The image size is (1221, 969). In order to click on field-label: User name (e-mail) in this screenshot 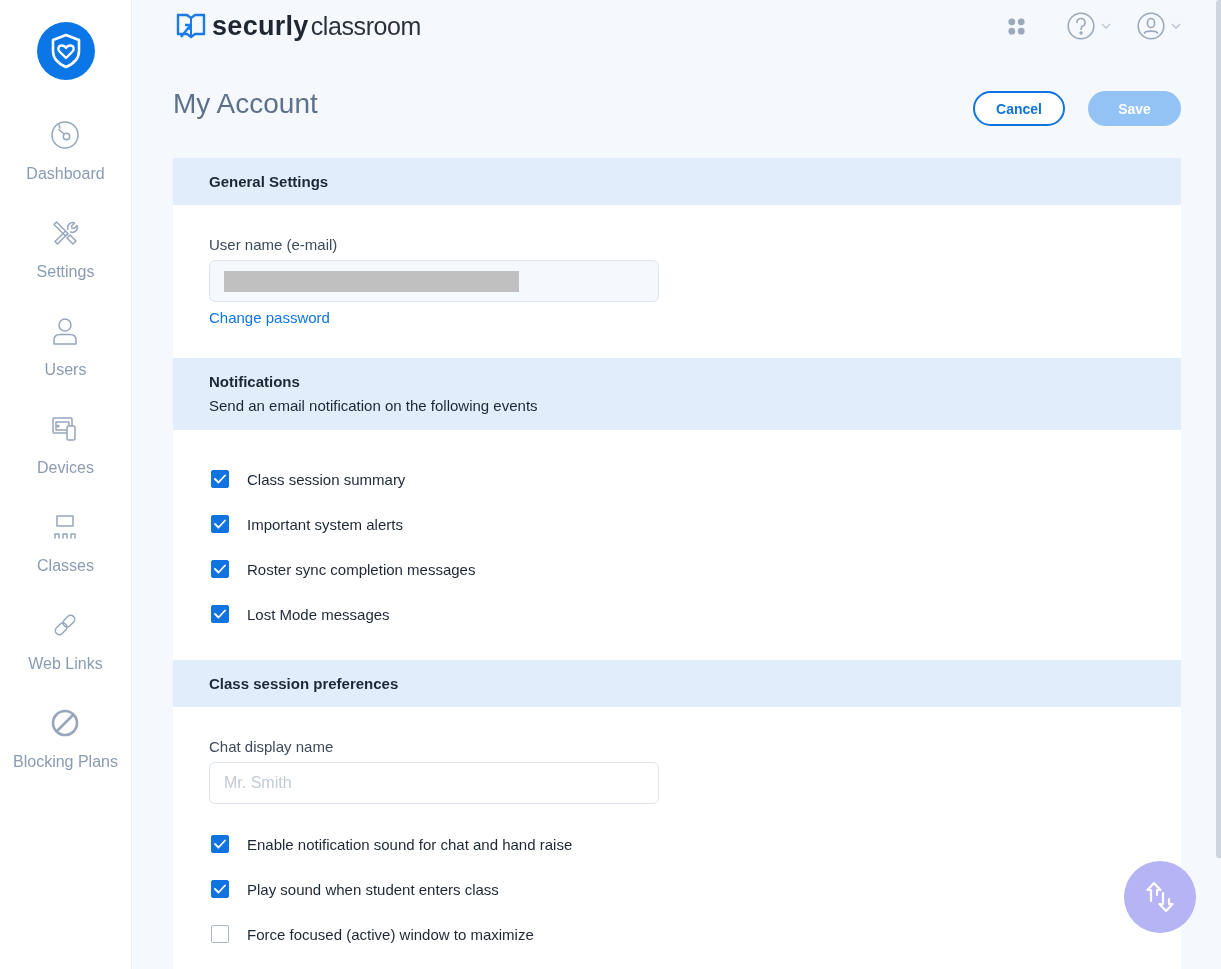, I will do `click(273, 245)`.